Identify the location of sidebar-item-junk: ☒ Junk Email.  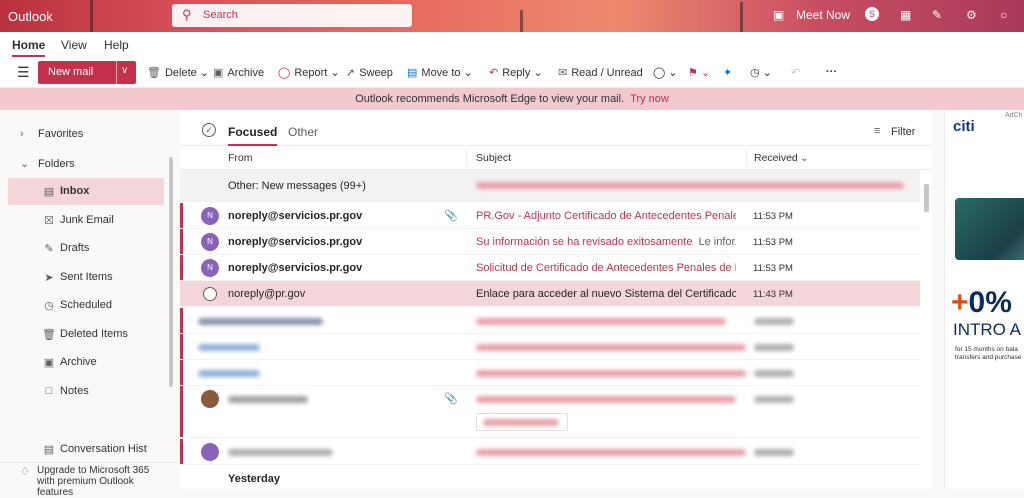
(86, 220).